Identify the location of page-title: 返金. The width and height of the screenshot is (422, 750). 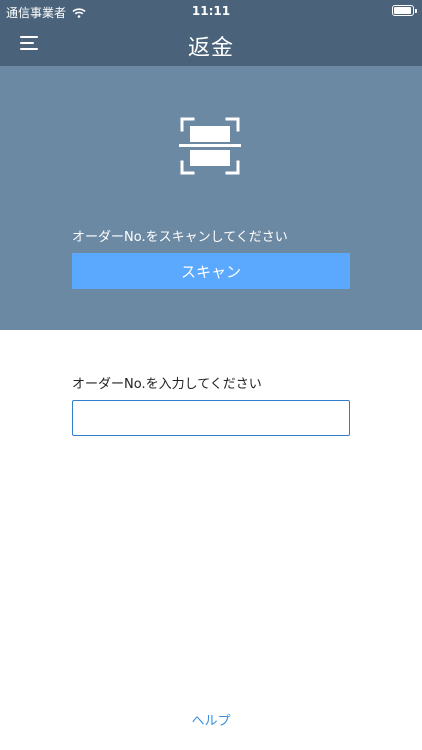
(210, 48).